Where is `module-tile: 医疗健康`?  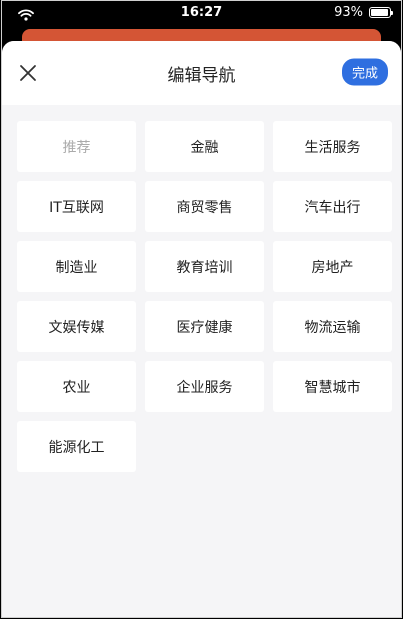
module-tile: 医疗健康 is located at coordinates (204, 326).